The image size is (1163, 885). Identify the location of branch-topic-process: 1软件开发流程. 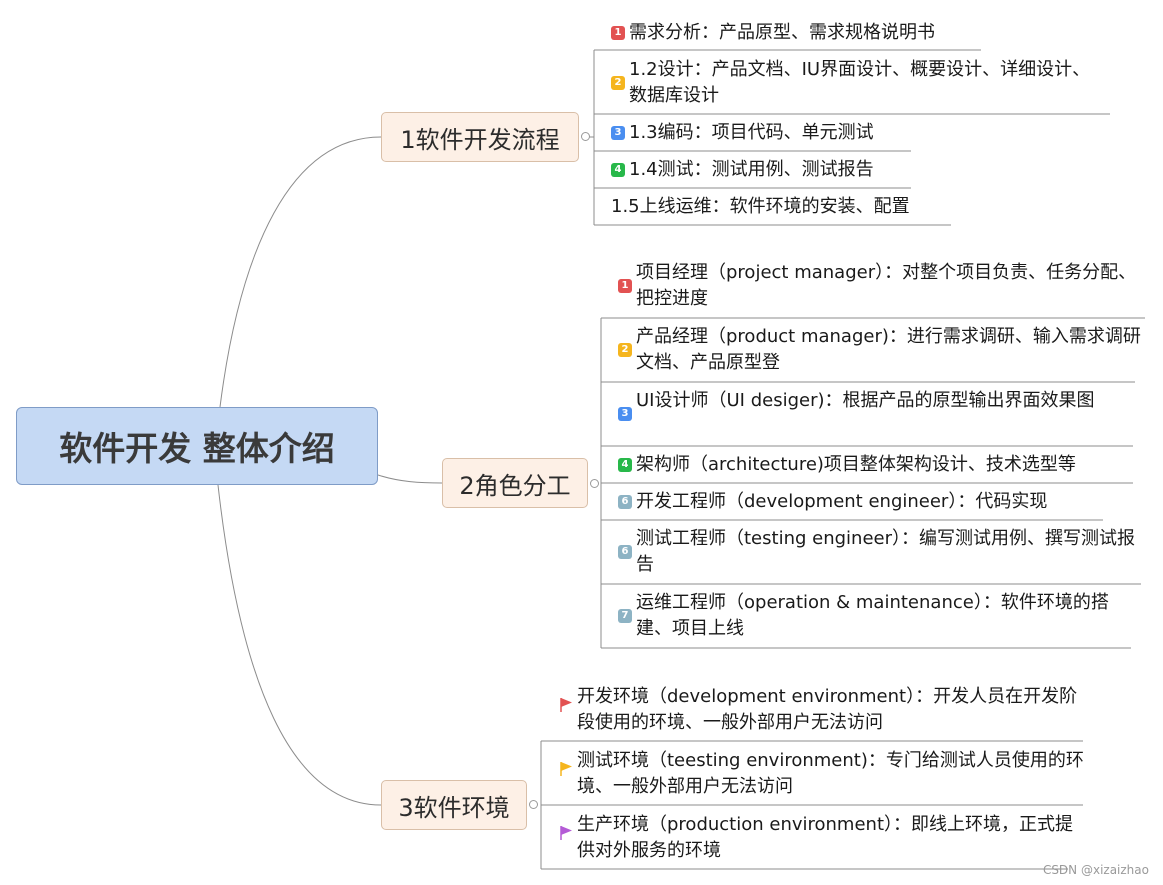
(480, 137).